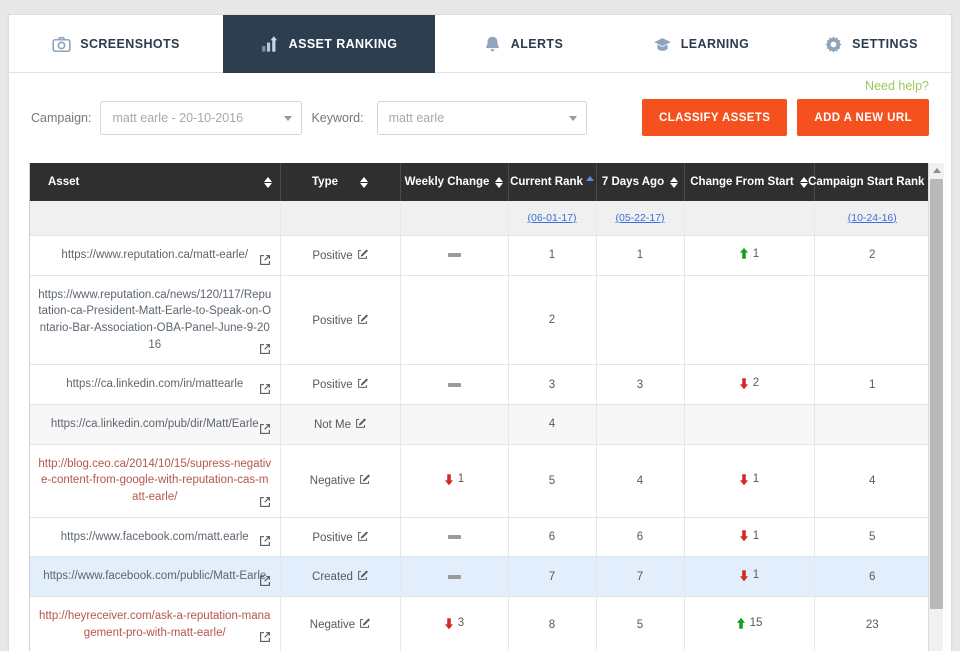  Describe the element at coordinates (267, 182) in the screenshot. I see `sort-icon-asset` at that location.